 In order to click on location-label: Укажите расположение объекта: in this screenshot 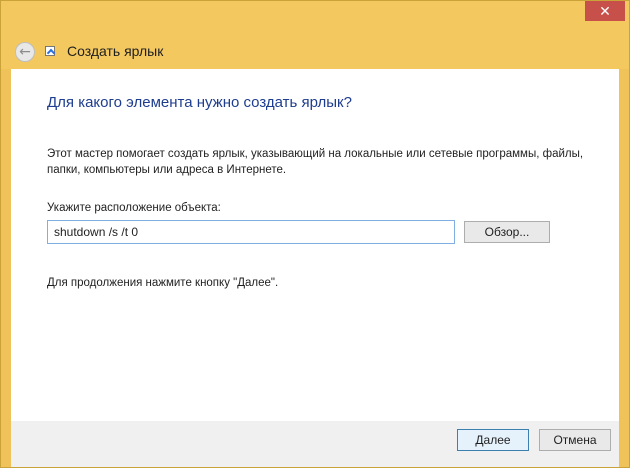, I will do `click(134, 208)`.